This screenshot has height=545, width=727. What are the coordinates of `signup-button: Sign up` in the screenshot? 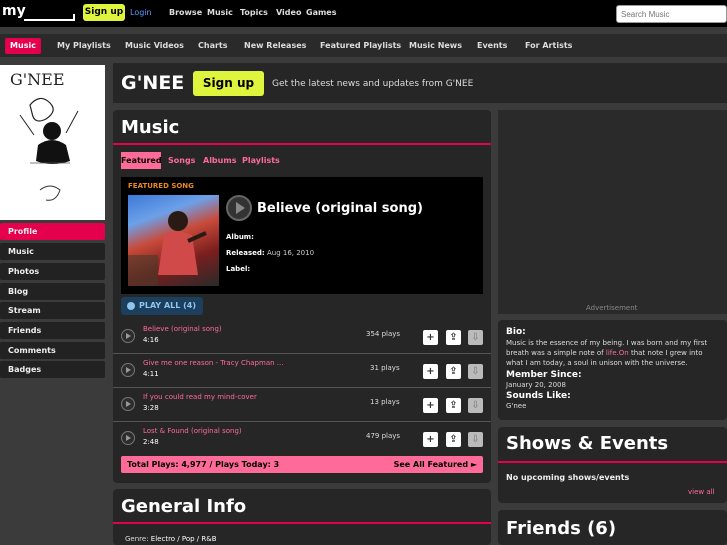 It's located at (104, 12).